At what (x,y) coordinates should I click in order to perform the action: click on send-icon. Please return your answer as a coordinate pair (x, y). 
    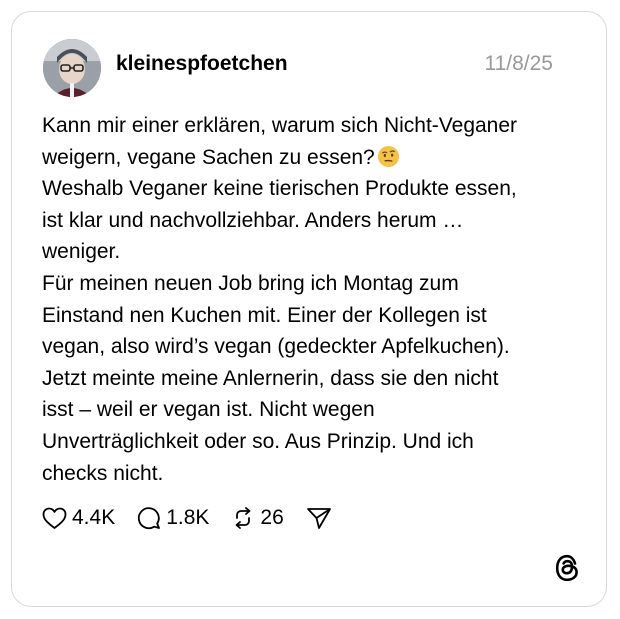
    Looking at the image, I should click on (318, 518).